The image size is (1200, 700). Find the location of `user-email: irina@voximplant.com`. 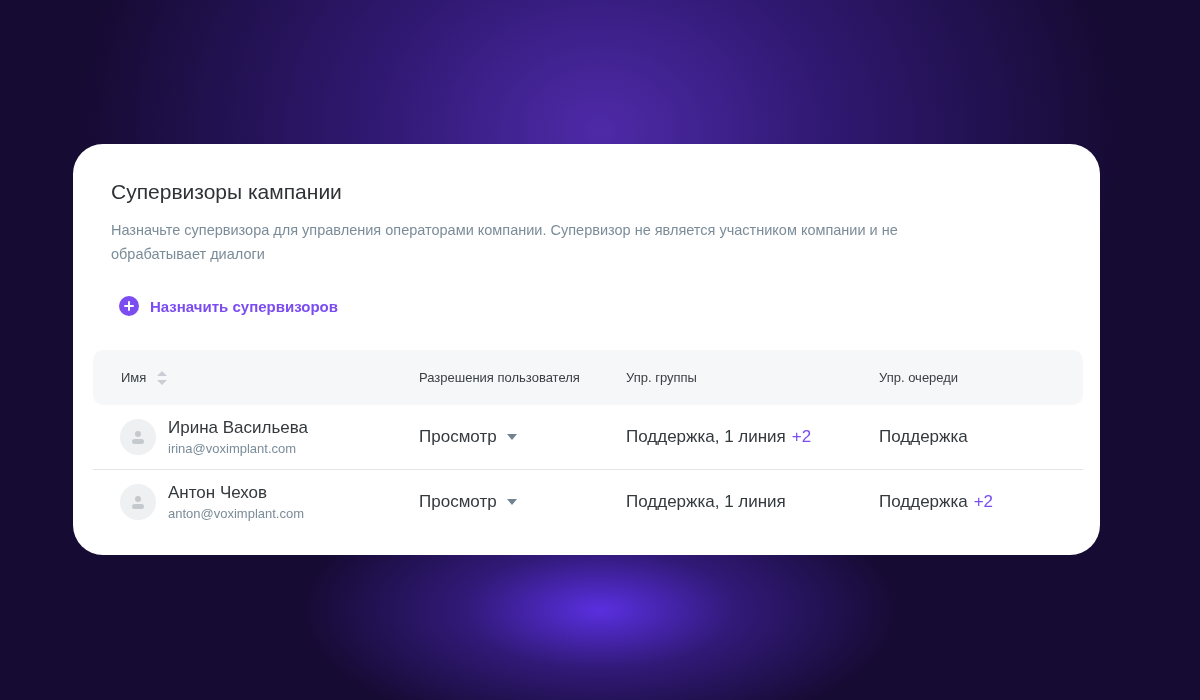

user-email: irina@voximplant.com is located at coordinates (233, 448).